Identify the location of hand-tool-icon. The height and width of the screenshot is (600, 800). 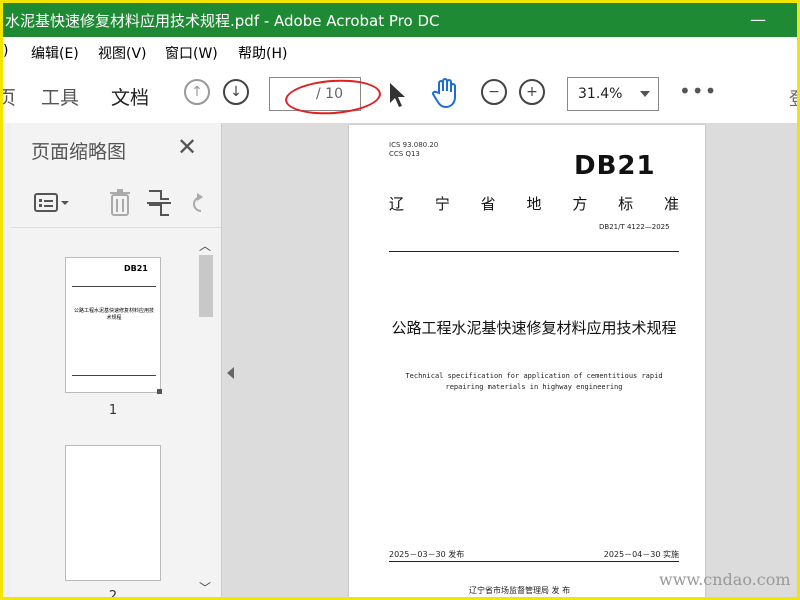
(446, 93).